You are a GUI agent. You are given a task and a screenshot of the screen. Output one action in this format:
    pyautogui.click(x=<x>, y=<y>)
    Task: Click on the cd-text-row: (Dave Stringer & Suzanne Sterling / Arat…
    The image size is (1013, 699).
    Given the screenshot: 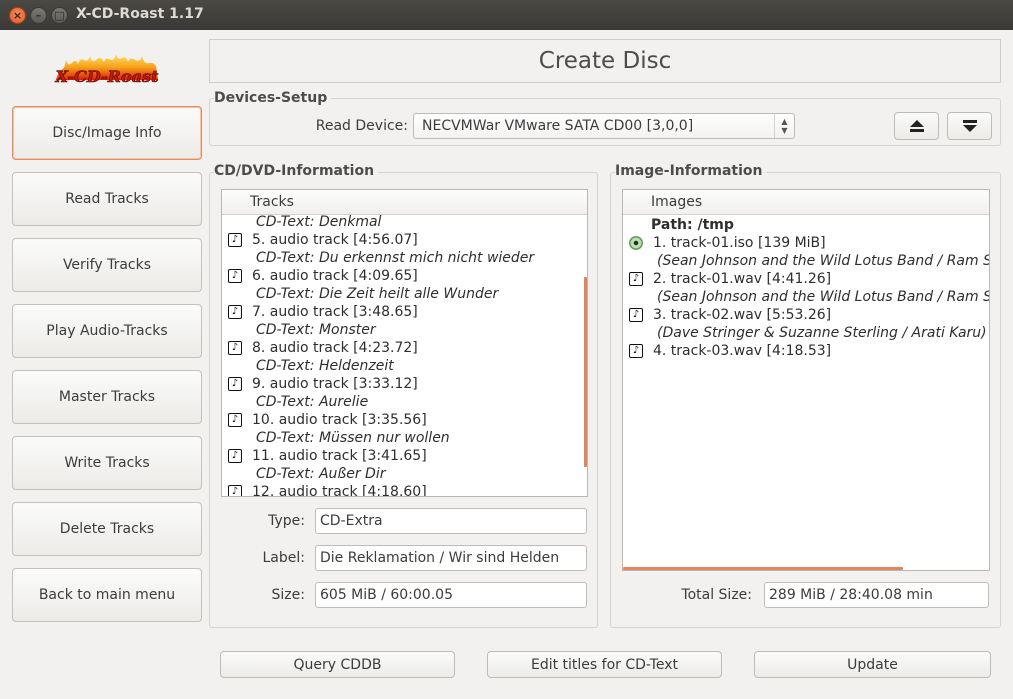 What is the action you would take?
    pyautogui.click(x=806, y=333)
    